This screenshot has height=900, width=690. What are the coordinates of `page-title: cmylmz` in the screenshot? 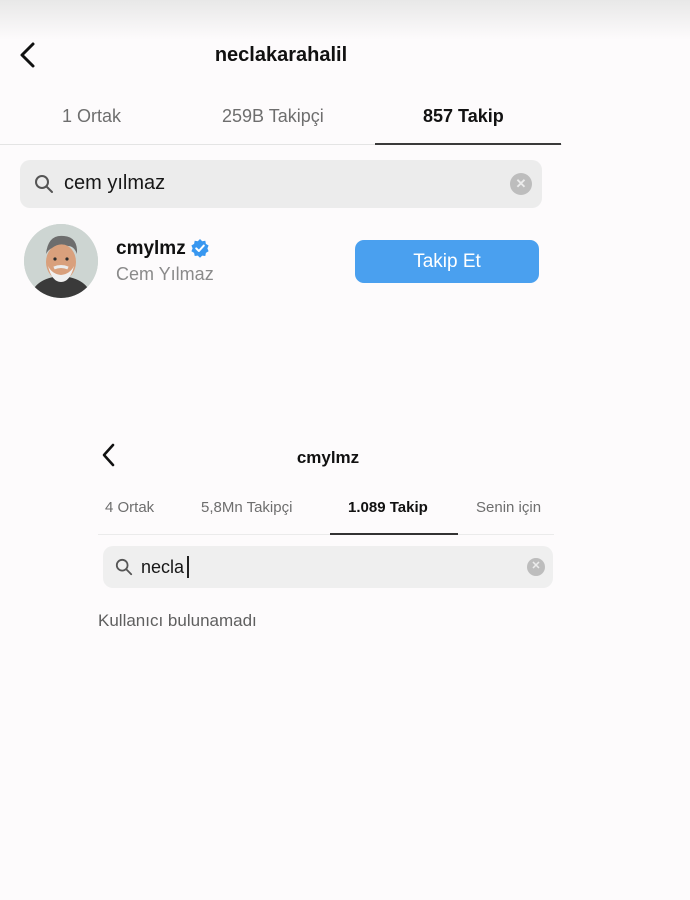 It's located at (328, 457).